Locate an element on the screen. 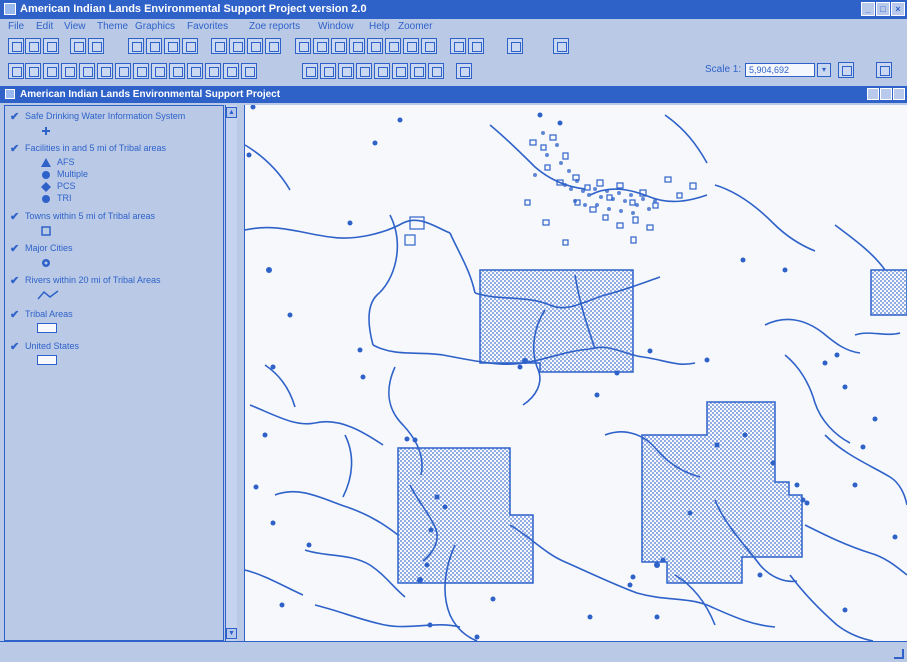  resize-grip is located at coordinates (899, 654).